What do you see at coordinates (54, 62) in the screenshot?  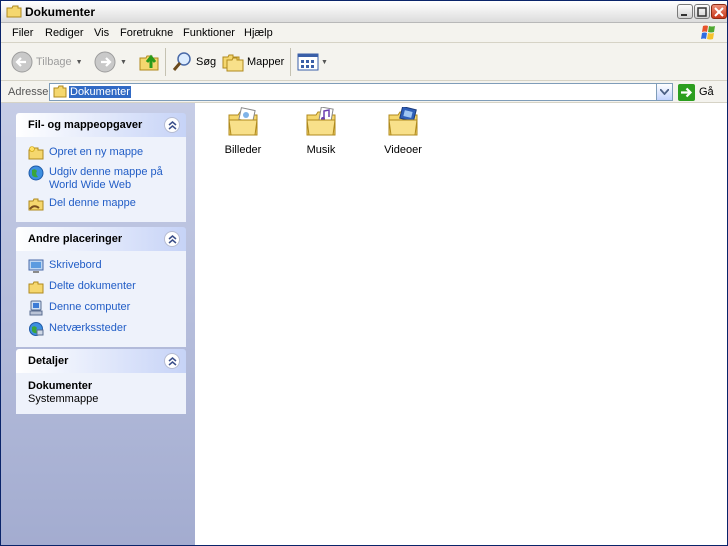 I see `back-label: Tilbage` at bounding box center [54, 62].